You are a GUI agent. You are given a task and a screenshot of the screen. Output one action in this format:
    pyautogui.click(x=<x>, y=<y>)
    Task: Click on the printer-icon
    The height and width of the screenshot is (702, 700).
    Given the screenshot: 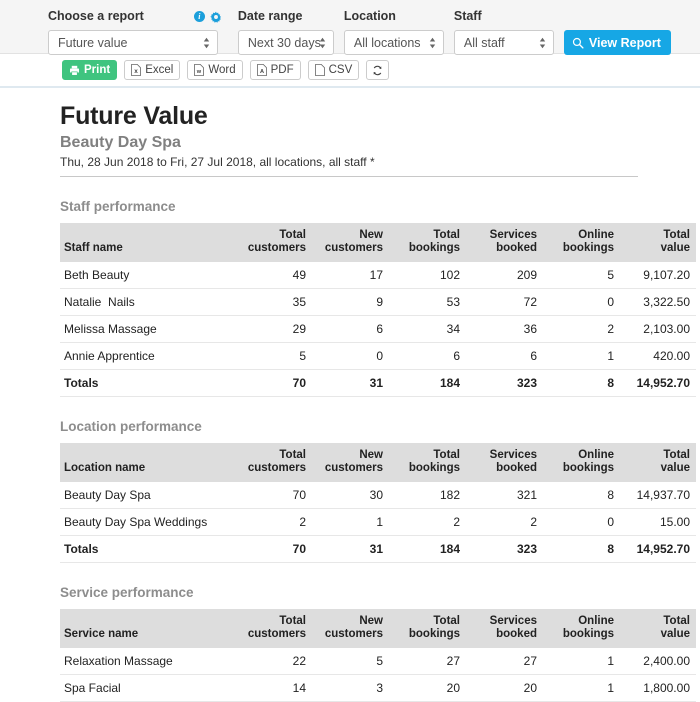 What is the action you would take?
    pyautogui.click(x=74, y=70)
    